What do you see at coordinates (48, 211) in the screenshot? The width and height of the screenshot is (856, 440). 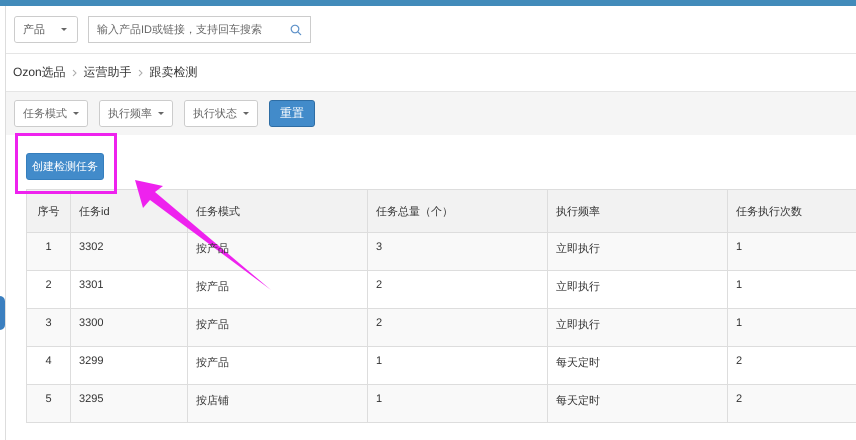 I see `column-header: 序号` at bounding box center [48, 211].